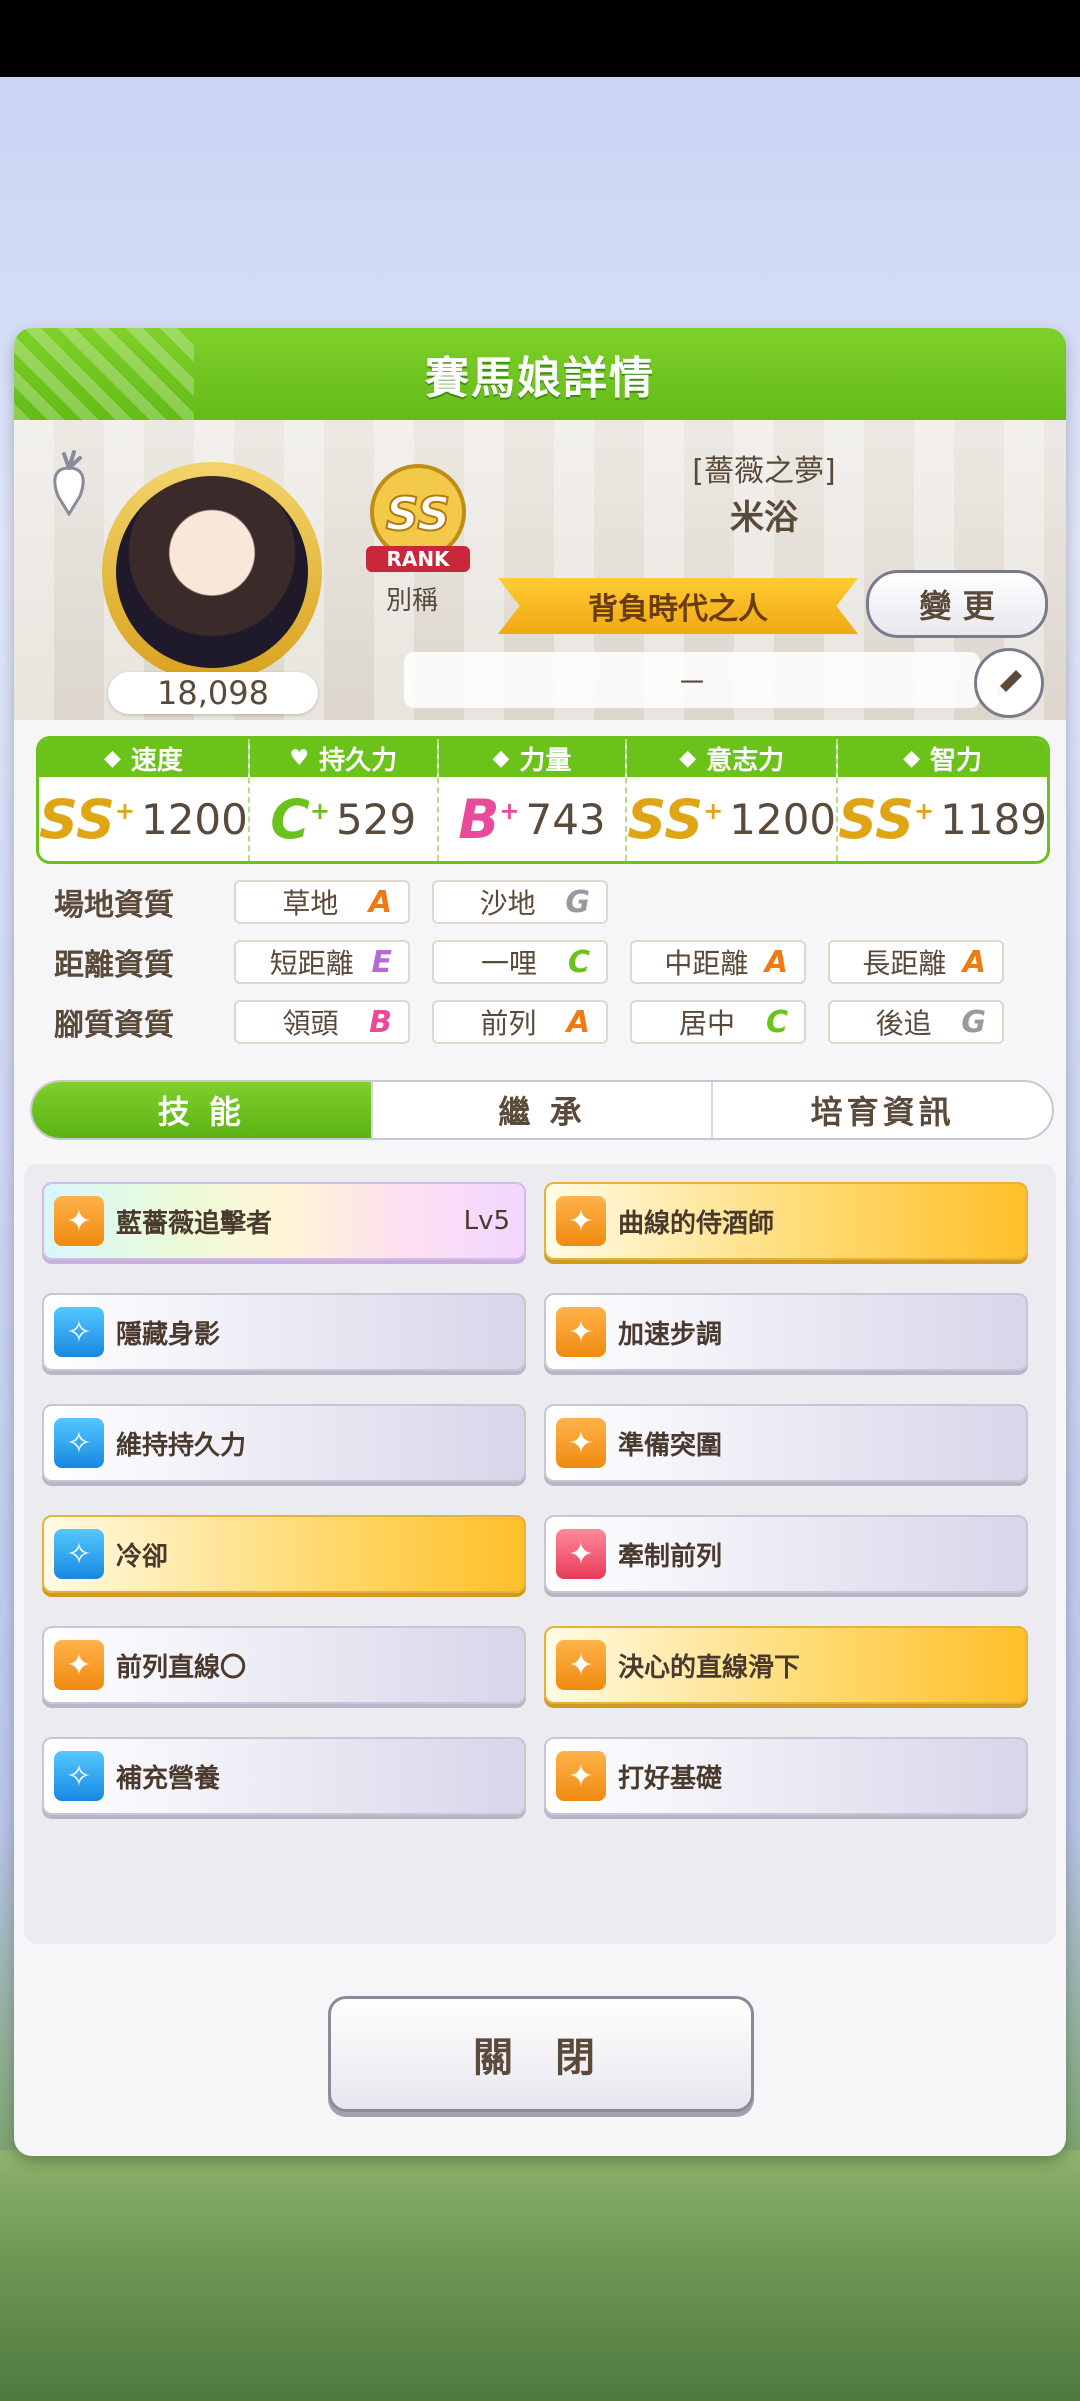  I want to click on background-field, so click(540, 2275).